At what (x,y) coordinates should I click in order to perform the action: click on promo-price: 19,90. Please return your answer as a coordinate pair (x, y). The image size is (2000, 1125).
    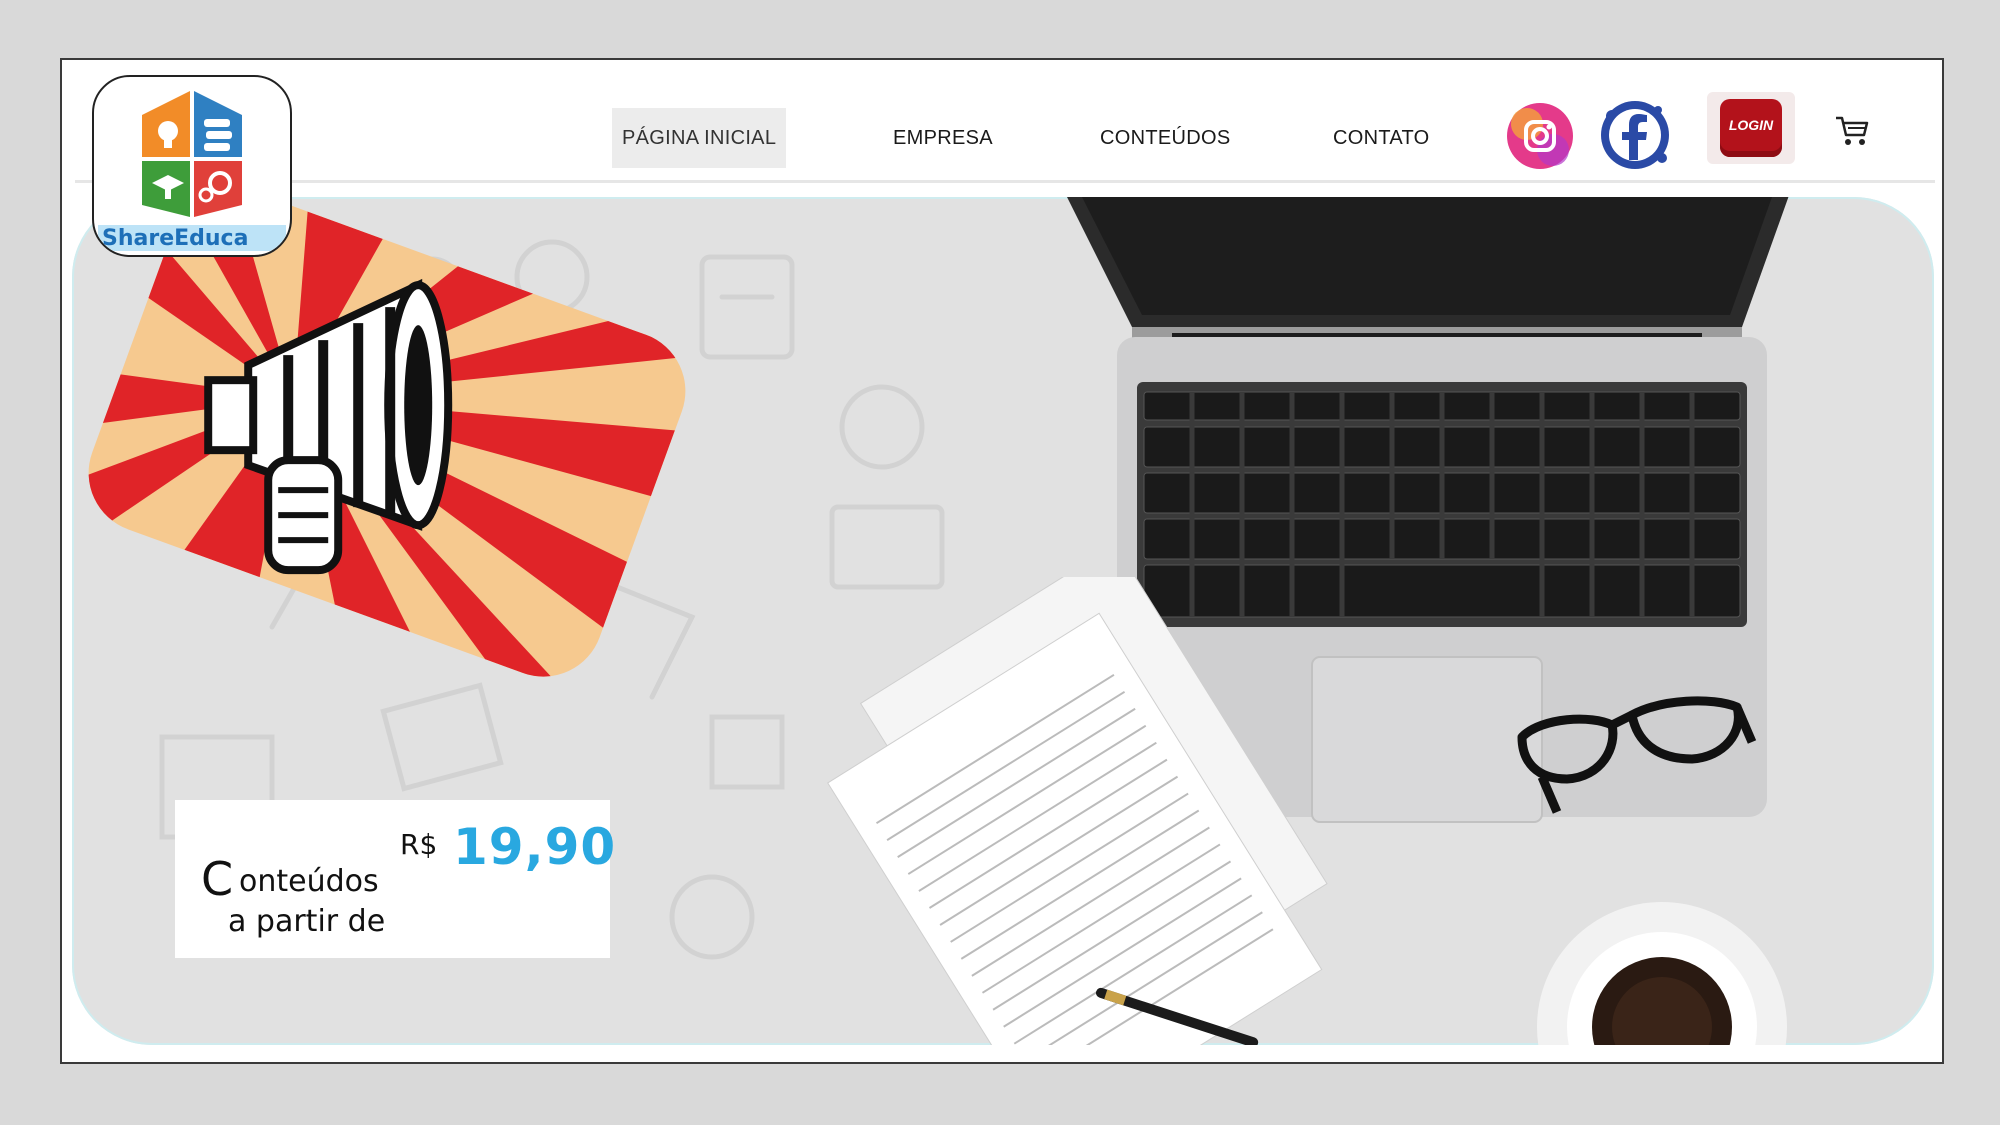
    Looking at the image, I should click on (535, 847).